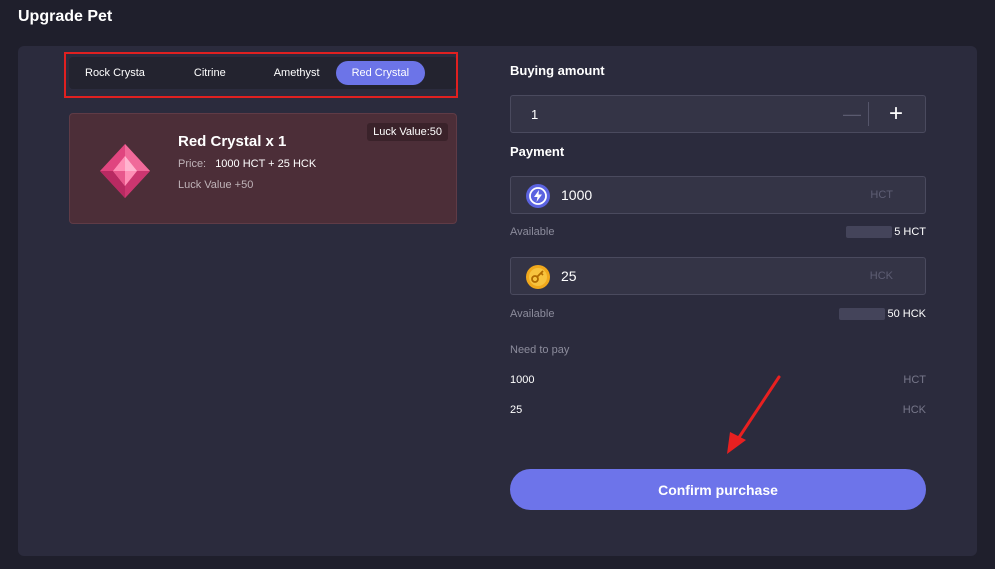 The image size is (995, 569). I want to click on price-label: Price:, so click(192, 164).